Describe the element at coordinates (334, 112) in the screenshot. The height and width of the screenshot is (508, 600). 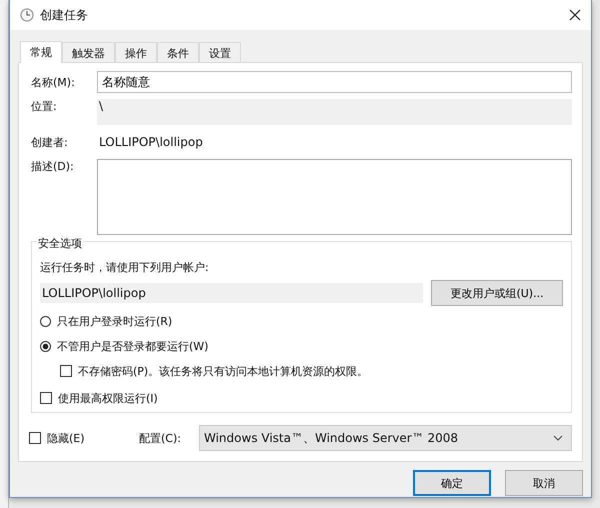
I see `location-field: \` at that location.